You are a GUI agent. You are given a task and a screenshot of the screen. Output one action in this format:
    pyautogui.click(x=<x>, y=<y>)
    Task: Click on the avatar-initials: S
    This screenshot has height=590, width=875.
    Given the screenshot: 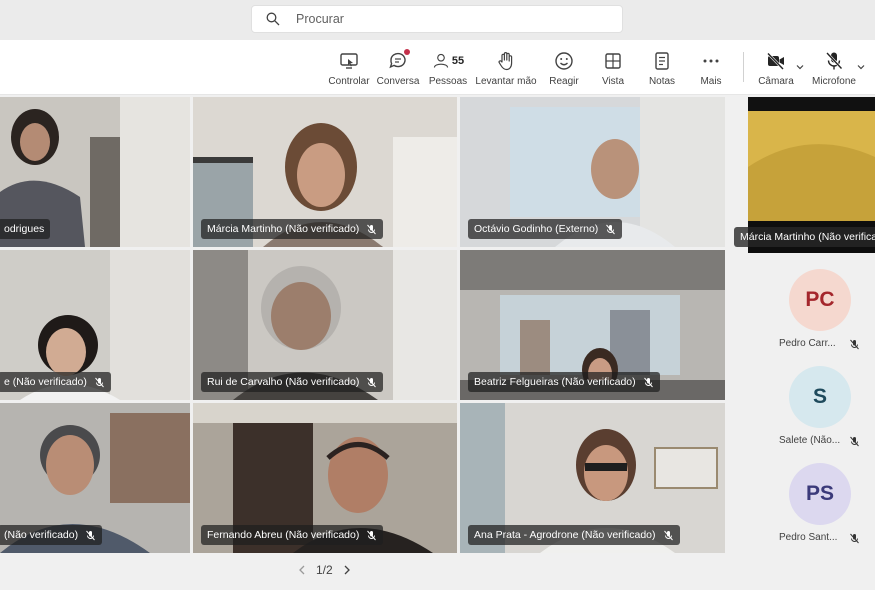 What is the action you would take?
    pyautogui.click(x=819, y=396)
    